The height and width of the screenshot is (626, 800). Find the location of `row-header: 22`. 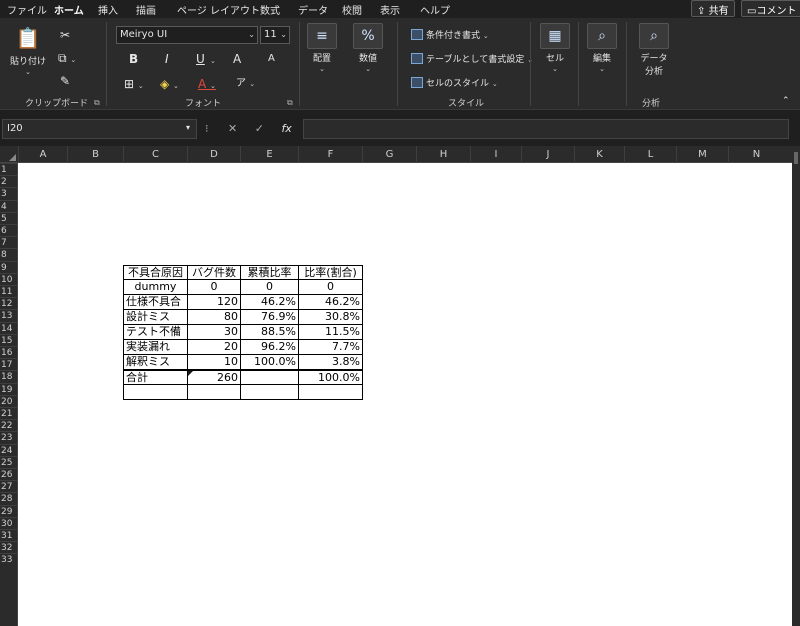

row-header: 22 is located at coordinates (8, 425).